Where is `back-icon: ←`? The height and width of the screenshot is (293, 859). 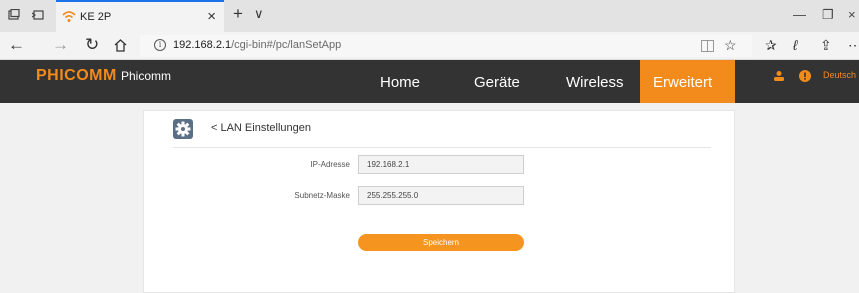
back-icon: ← is located at coordinates (16, 45).